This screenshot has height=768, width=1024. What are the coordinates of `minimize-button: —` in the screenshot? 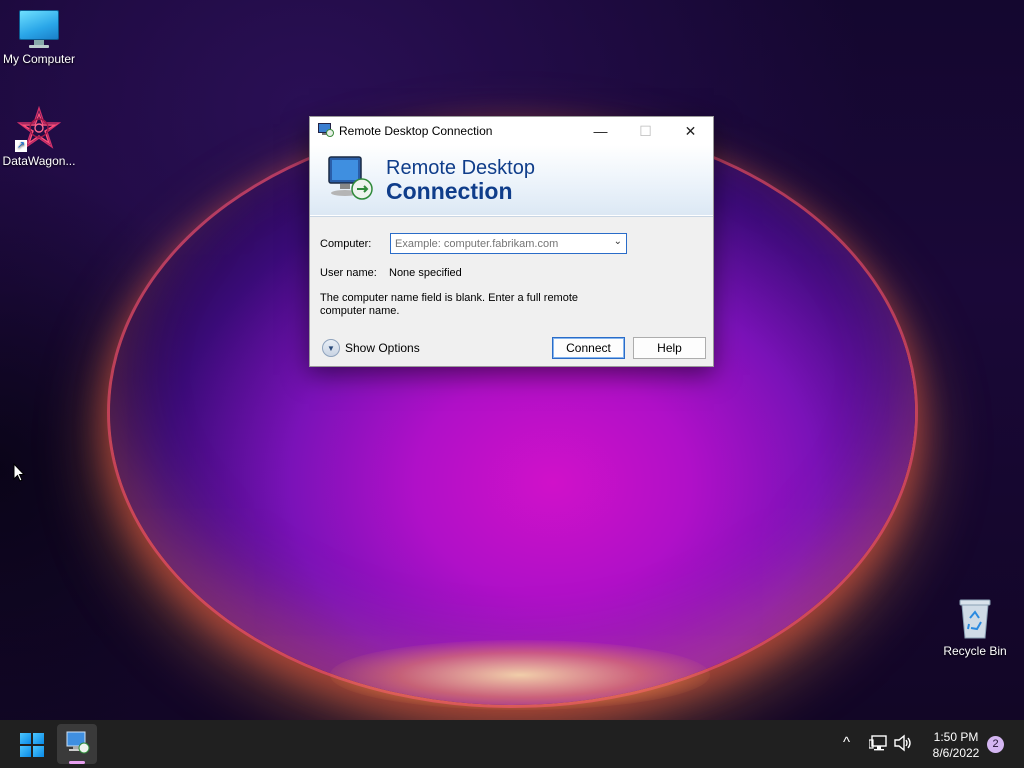 It's located at (600, 131).